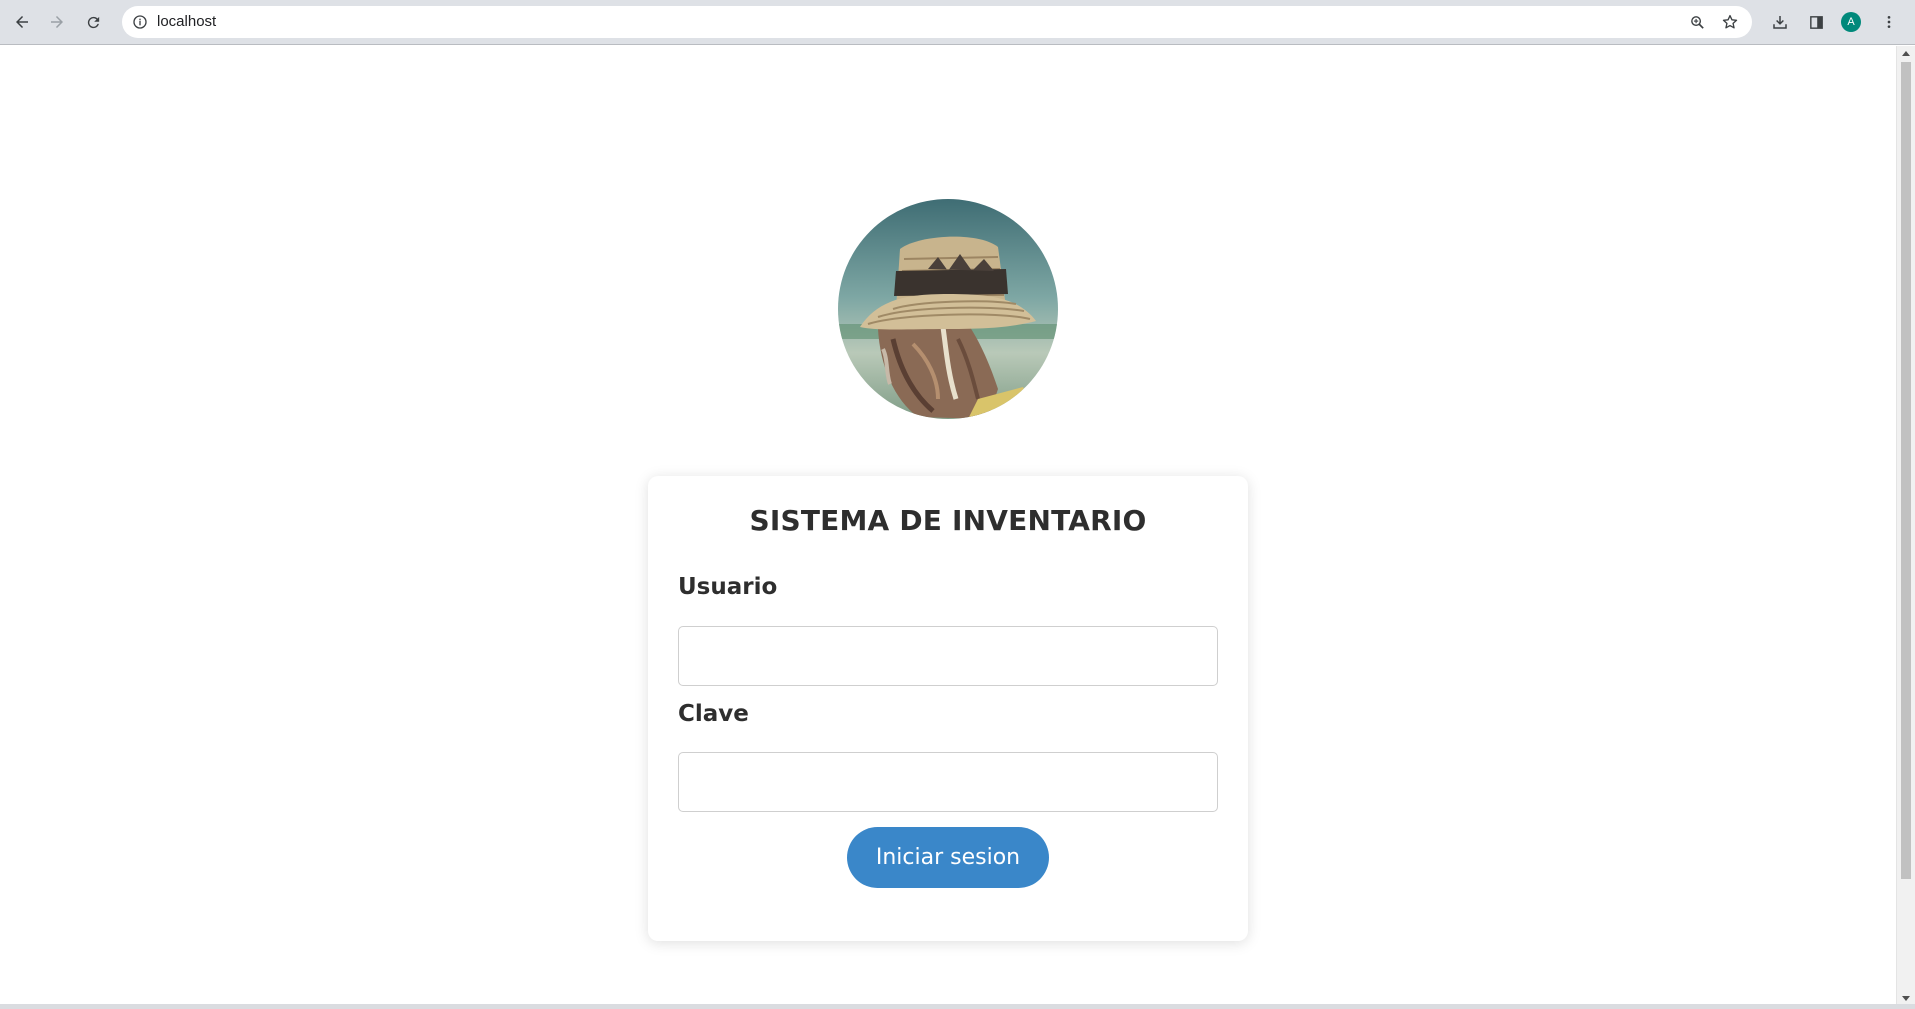 This screenshot has height=1009, width=1915. What do you see at coordinates (728, 587) in the screenshot?
I see `username-label: Usuario` at bounding box center [728, 587].